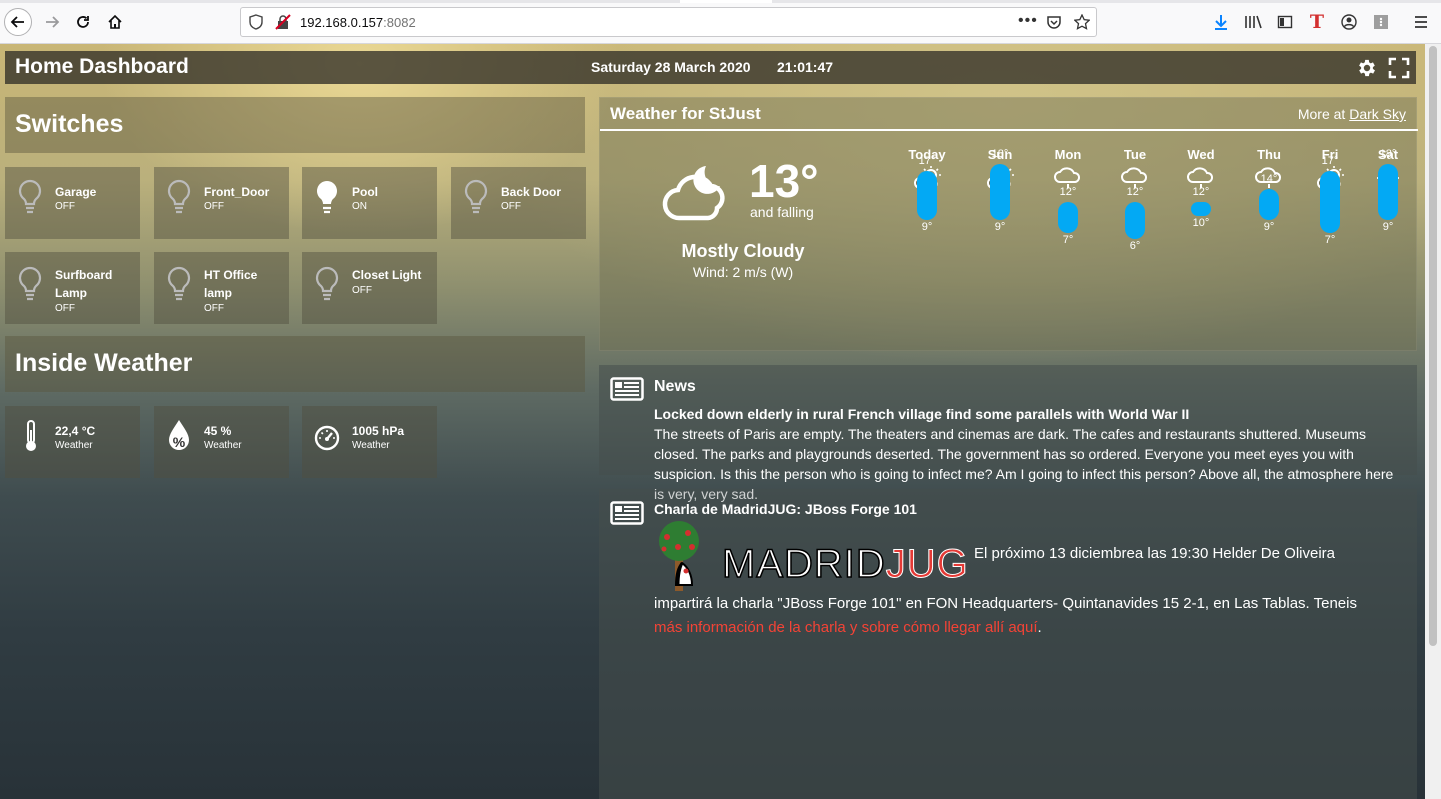  I want to click on switch-tile-back-door: Back Door OFF, so click(518, 203).